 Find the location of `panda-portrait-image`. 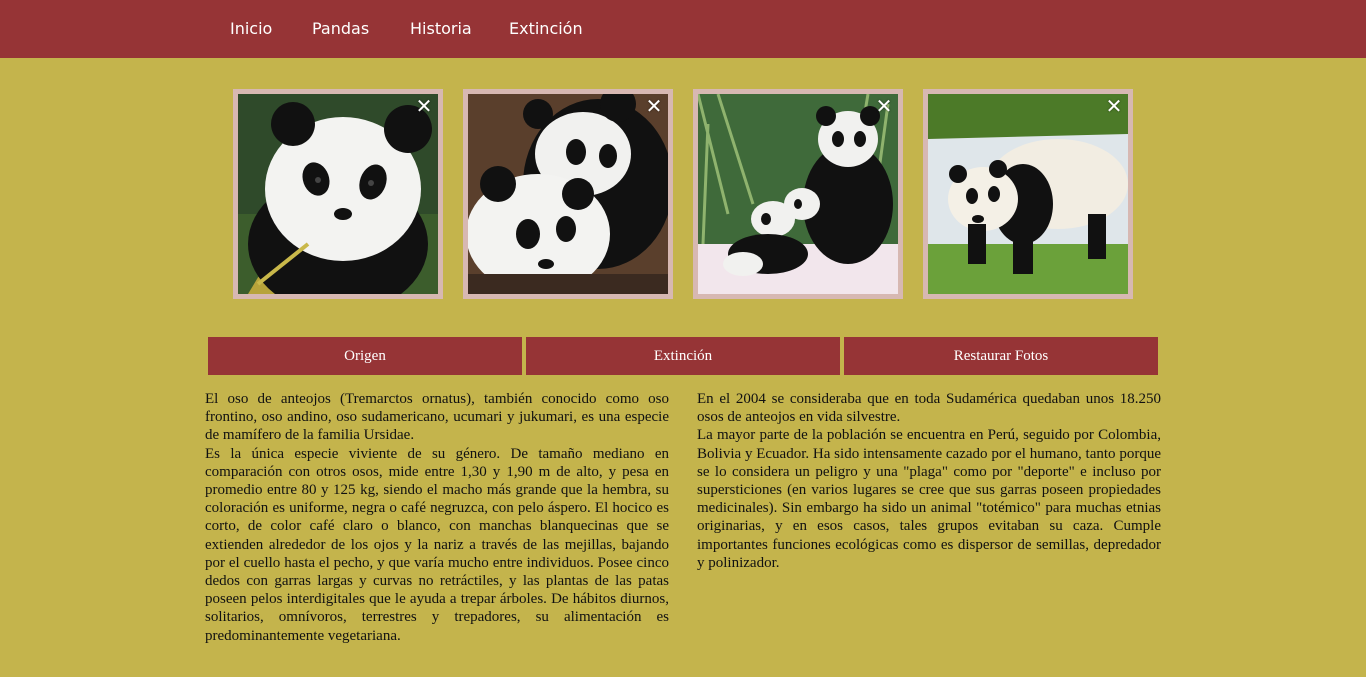

panda-portrait-image is located at coordinates (338, 194).